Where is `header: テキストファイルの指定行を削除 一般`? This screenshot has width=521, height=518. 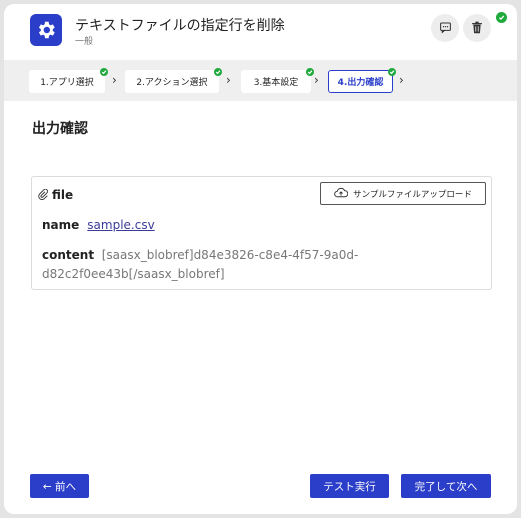 header: テキストファイルの指定行を削除 一般 is located at coordinates (260, 30).